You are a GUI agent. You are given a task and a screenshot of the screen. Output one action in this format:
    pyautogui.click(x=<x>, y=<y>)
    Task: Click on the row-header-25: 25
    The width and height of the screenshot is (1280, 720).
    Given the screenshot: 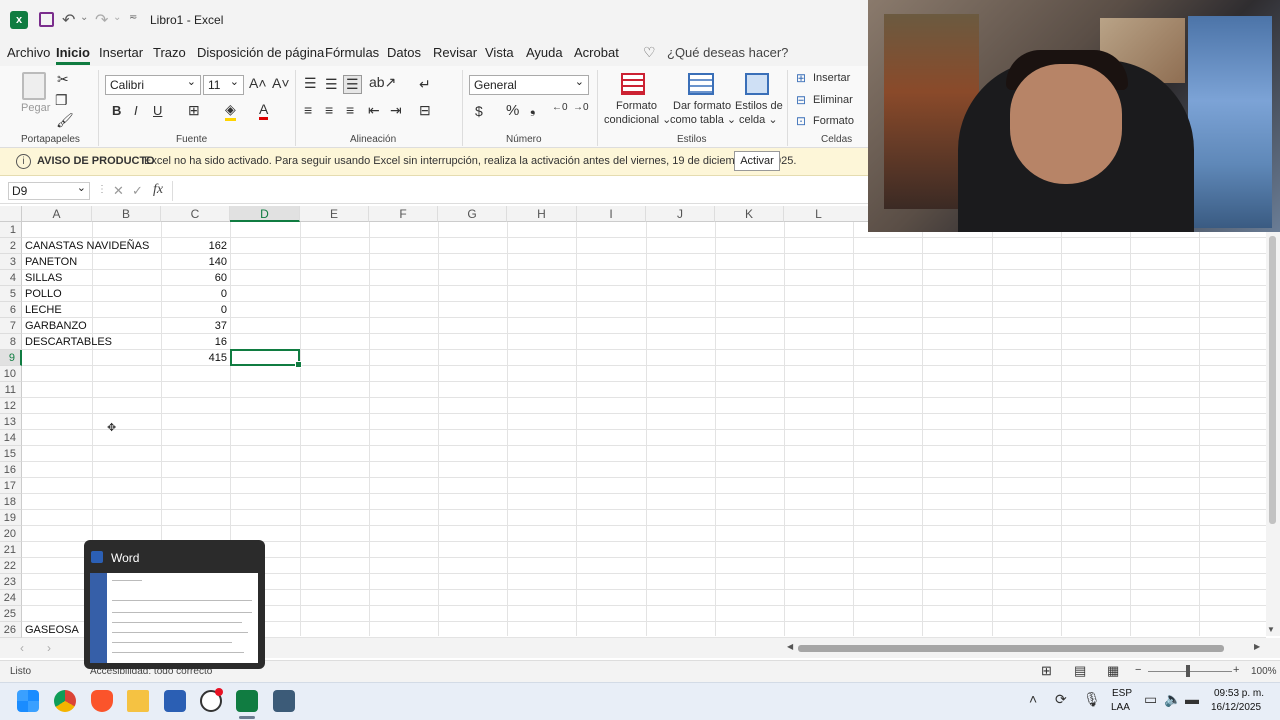 What is the action you would take?
    pyautogui.click(x=11, y=614)
    